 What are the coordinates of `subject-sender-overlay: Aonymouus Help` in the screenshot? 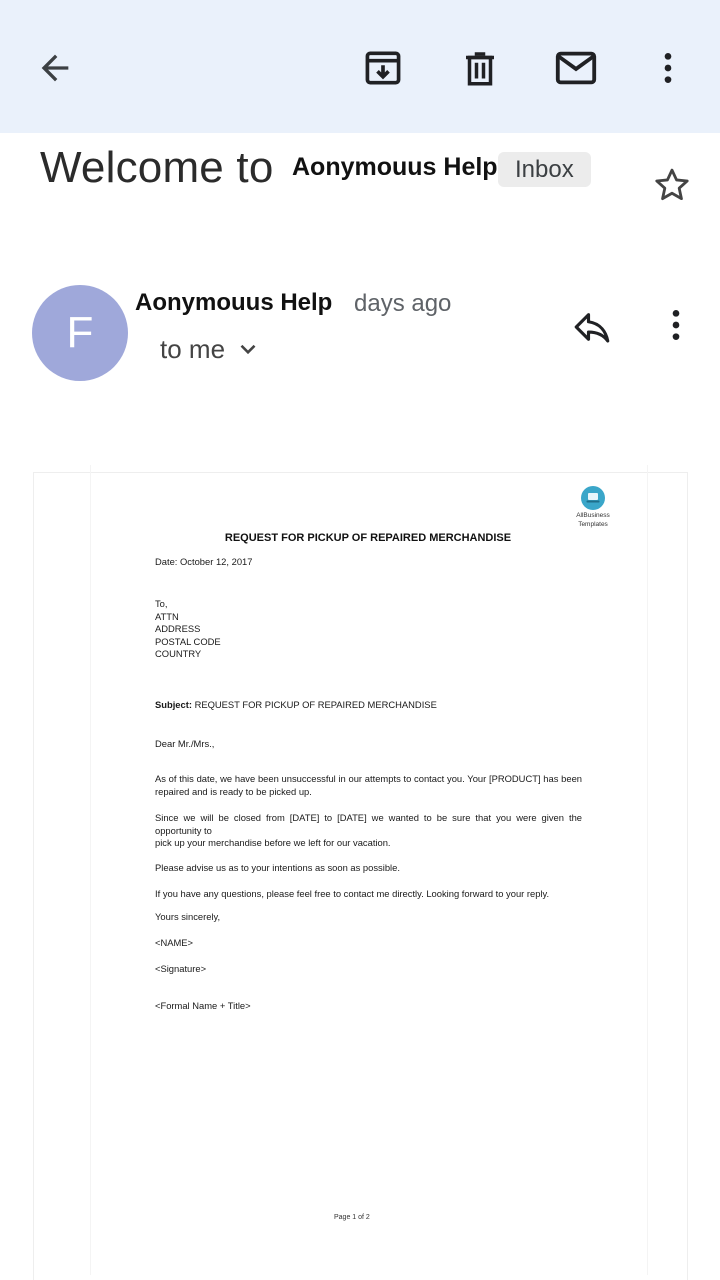 It's located at (395, 167).